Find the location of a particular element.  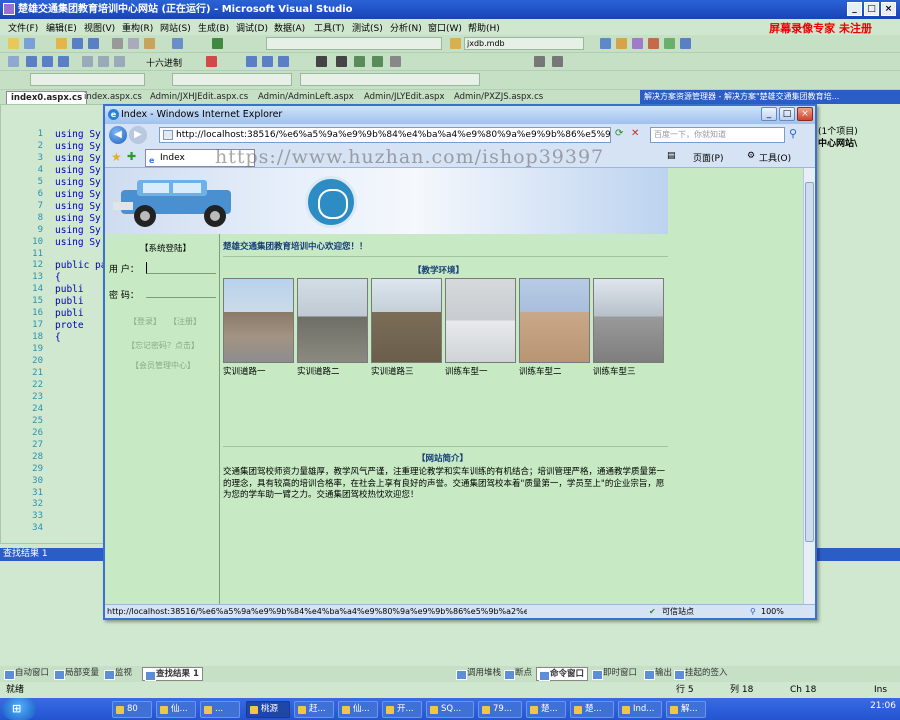

solution-website-node: 中心网站\ is located at coordinates (837, 142).